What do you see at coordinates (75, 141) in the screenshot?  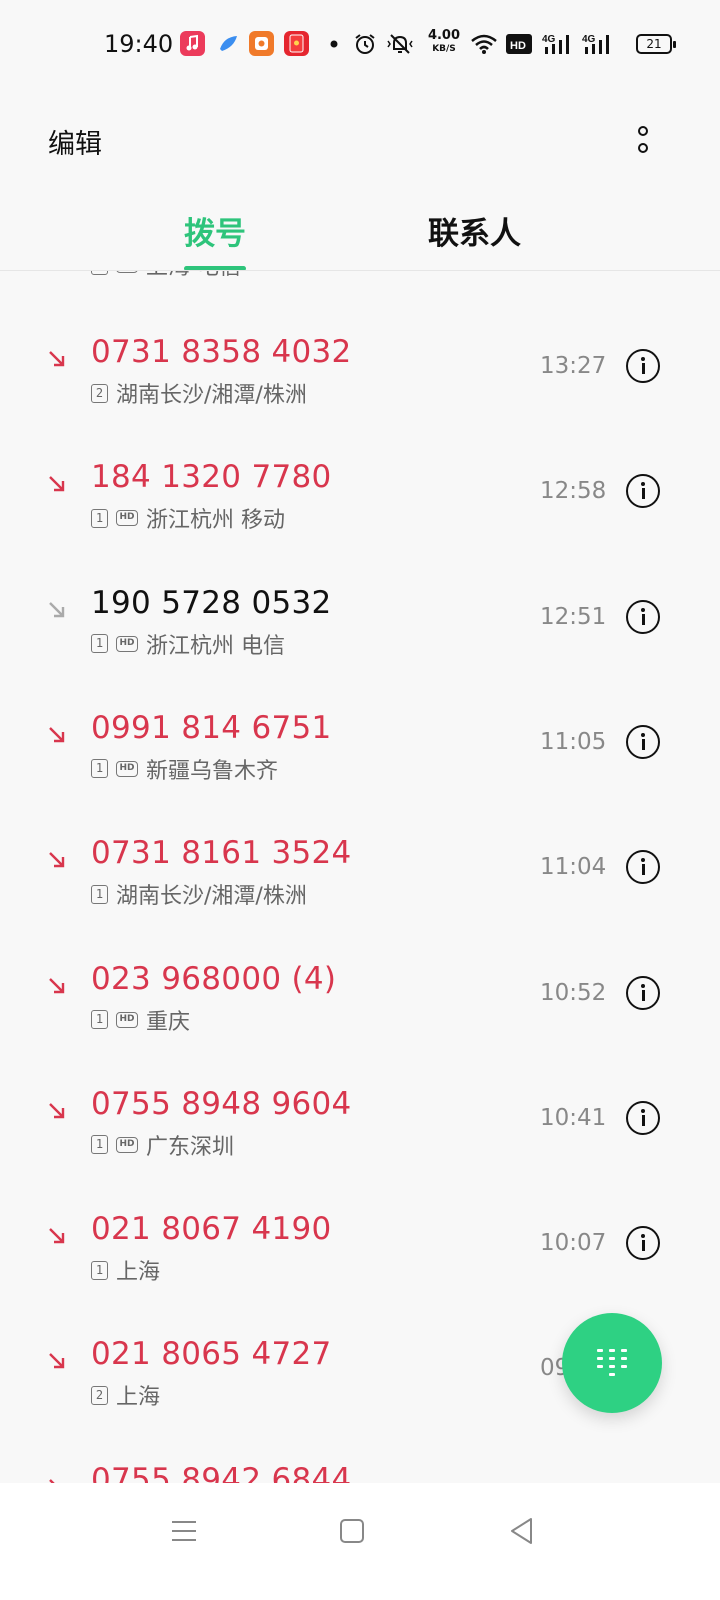 I see `edit-button: 编辑` at bounding box center [75, 141].